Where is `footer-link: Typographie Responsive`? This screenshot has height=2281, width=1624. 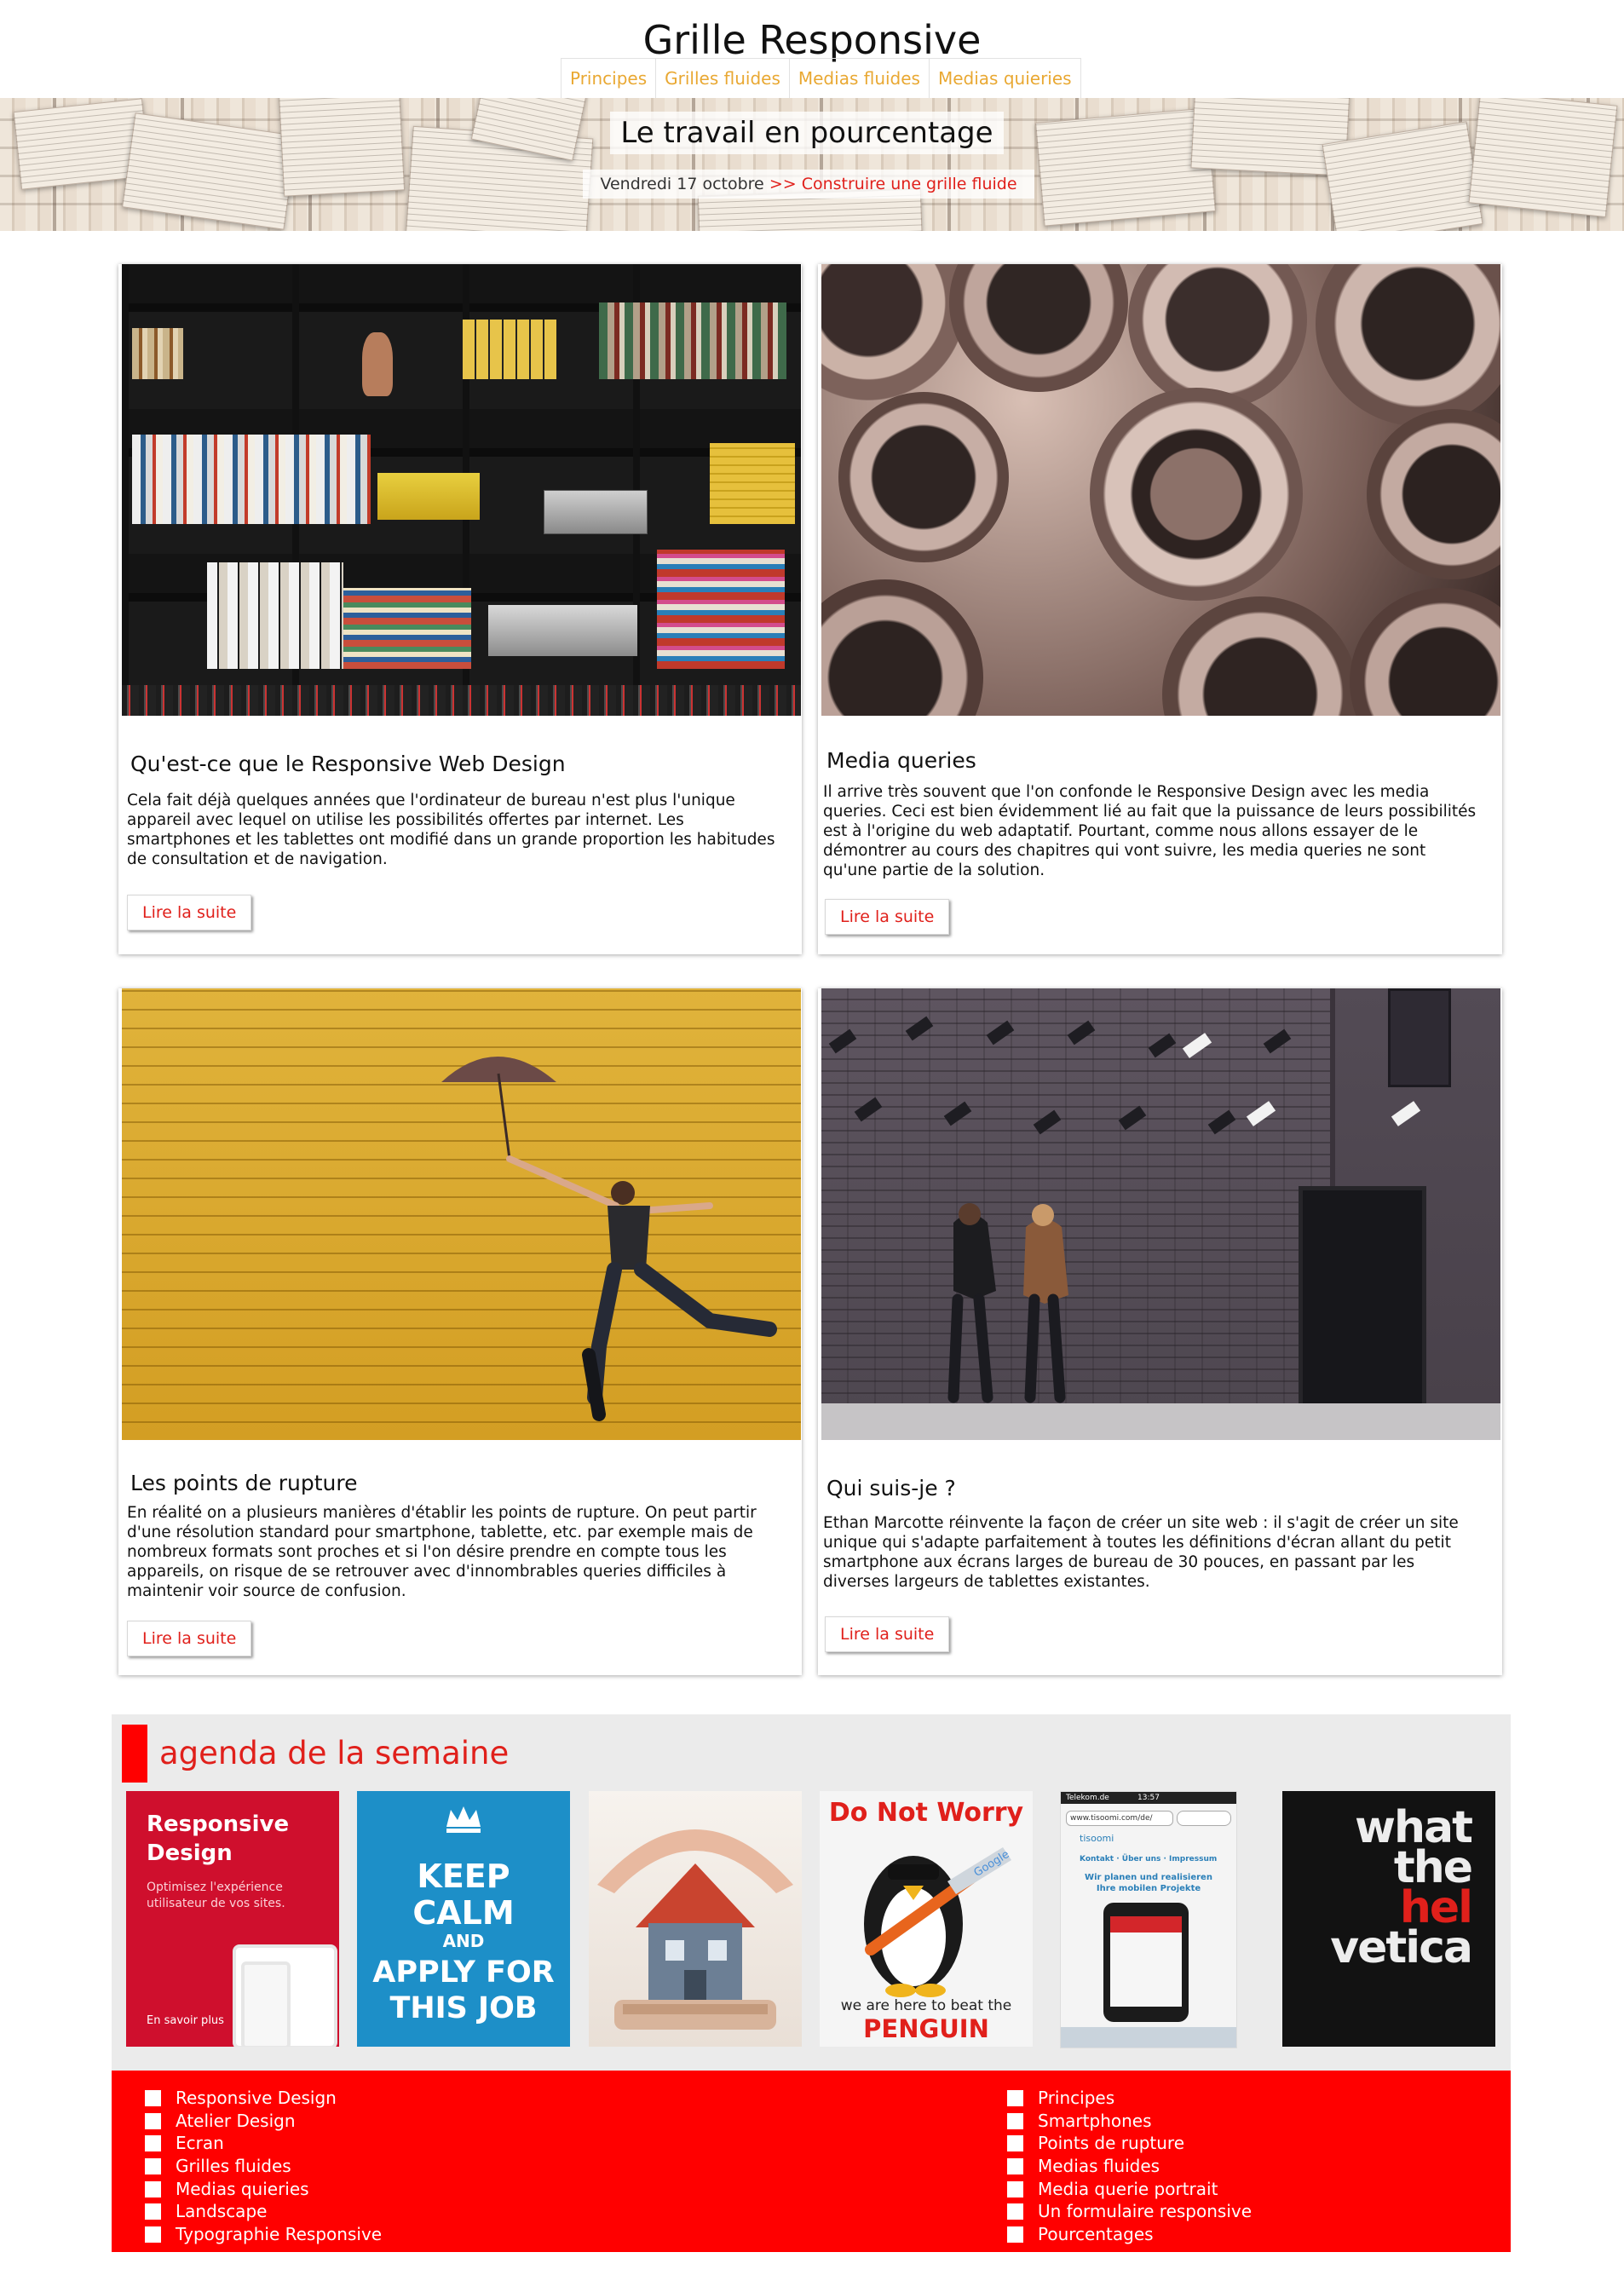 footer-link: Typographie Responsive is located at coordinates (247, 2234).